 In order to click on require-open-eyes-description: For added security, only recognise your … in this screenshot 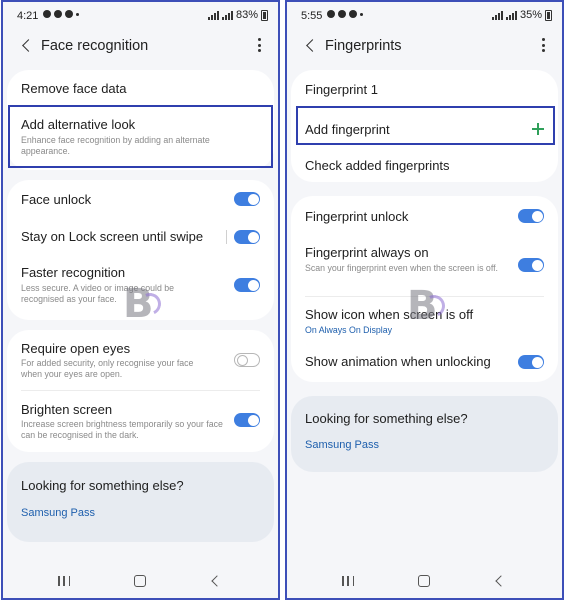, I will do `click(107, 368)`.